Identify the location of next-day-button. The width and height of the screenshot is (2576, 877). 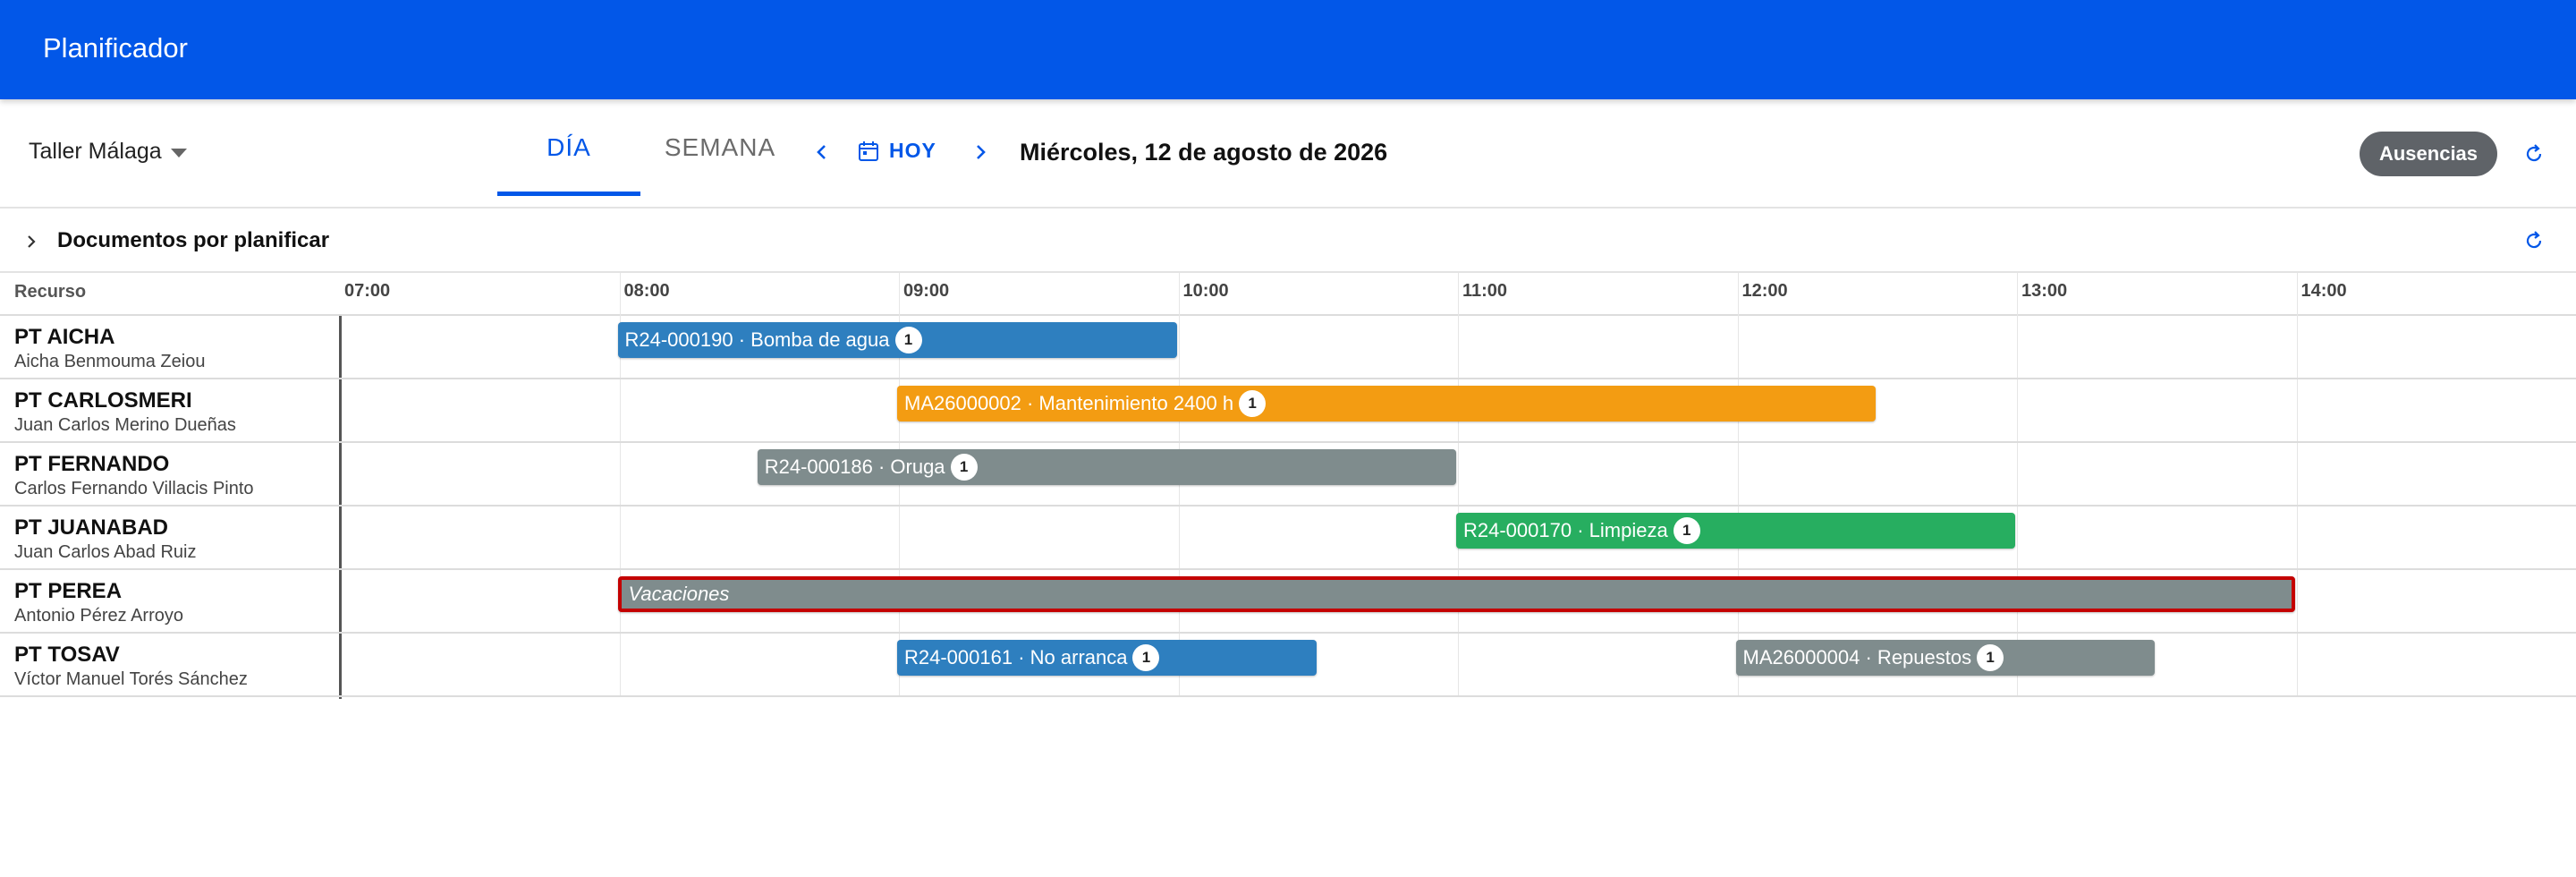
(980, 152).